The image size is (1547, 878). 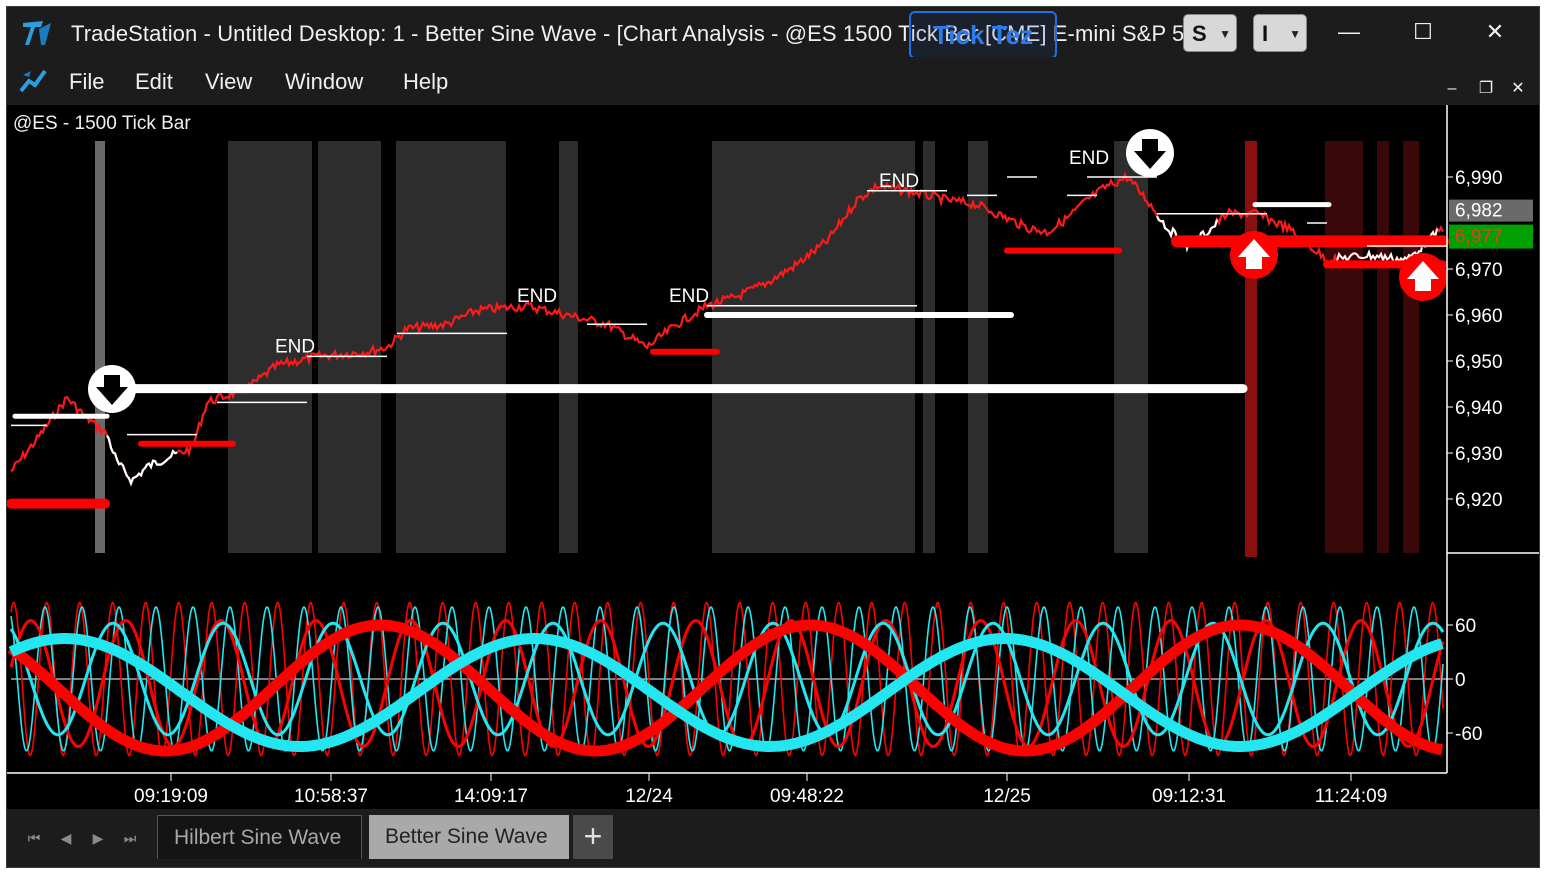 What do you see at coordinates (491, 796) in the screenshot?
I see `time-tick-label: 14:09:17` at bounding box center [491, 796].